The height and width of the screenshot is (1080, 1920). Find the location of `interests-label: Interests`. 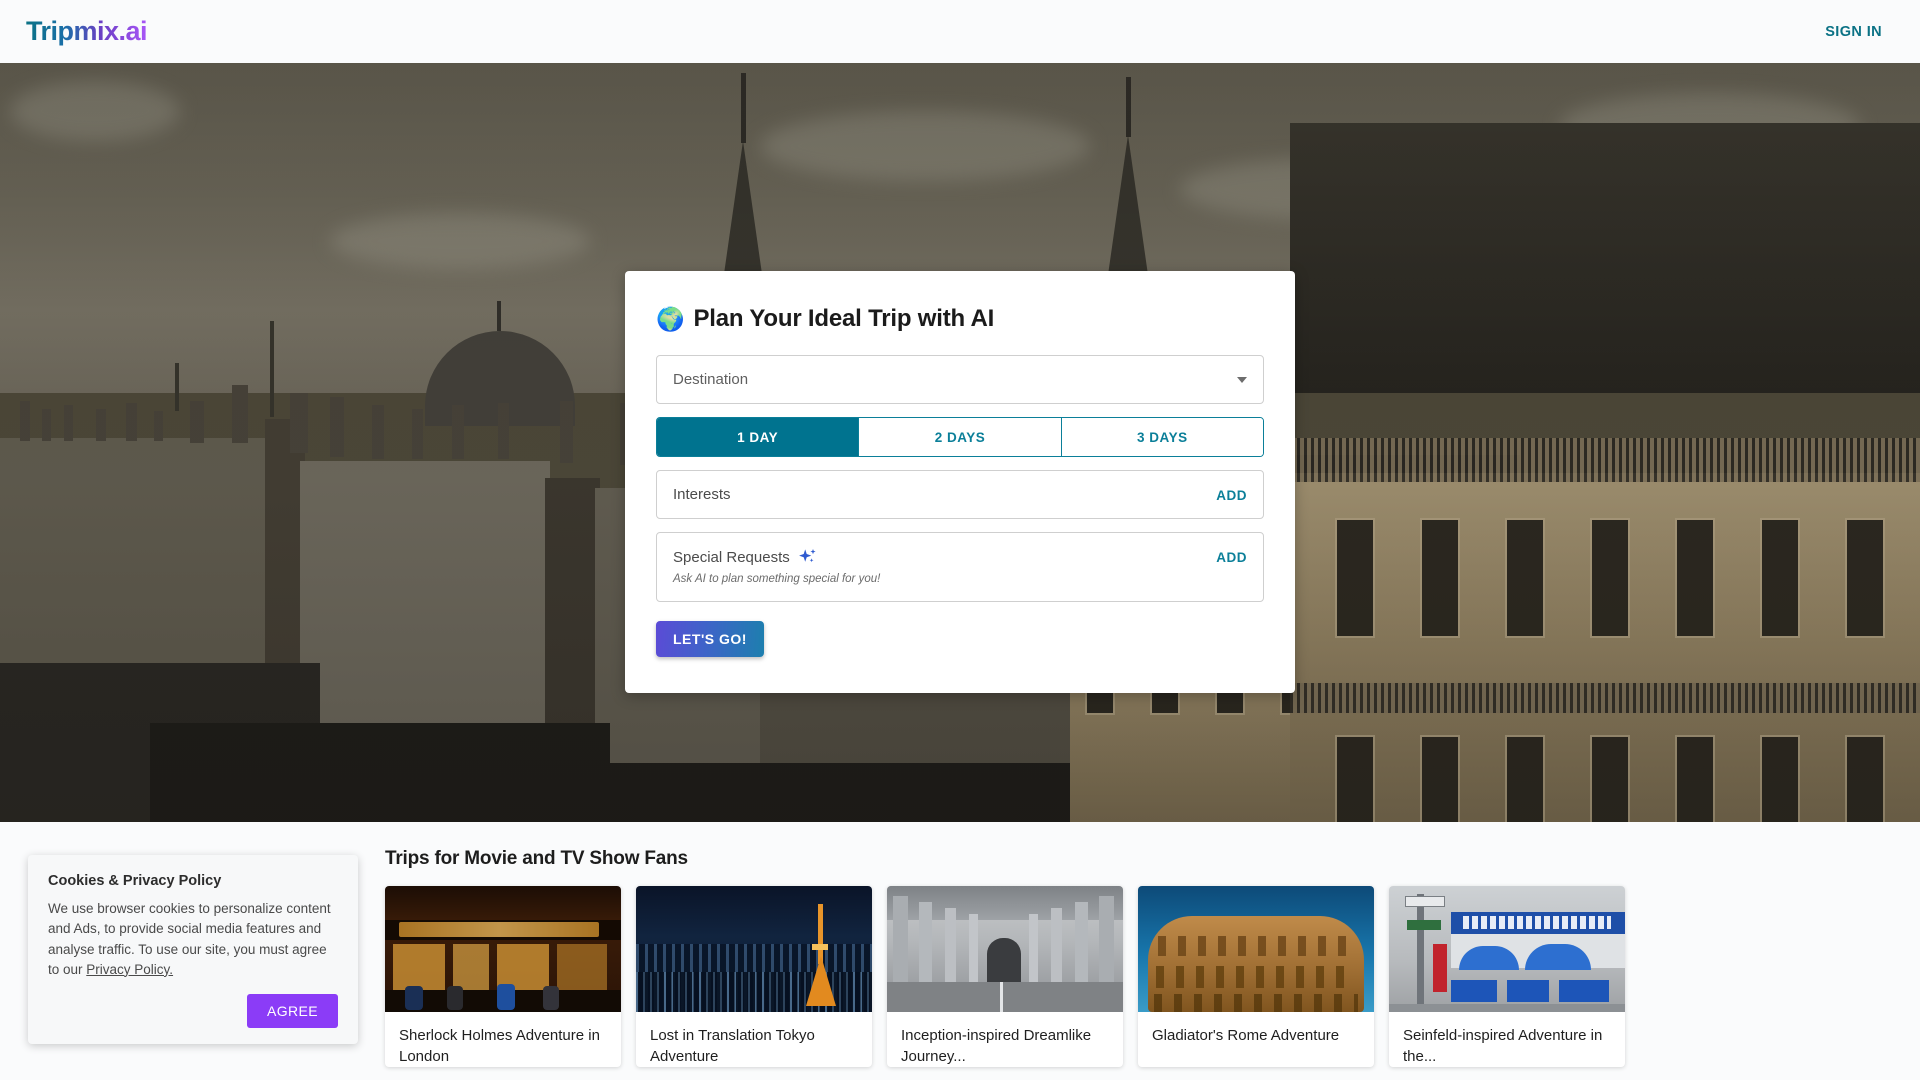

interests-label: Interests is located at coordinates (702, 494).